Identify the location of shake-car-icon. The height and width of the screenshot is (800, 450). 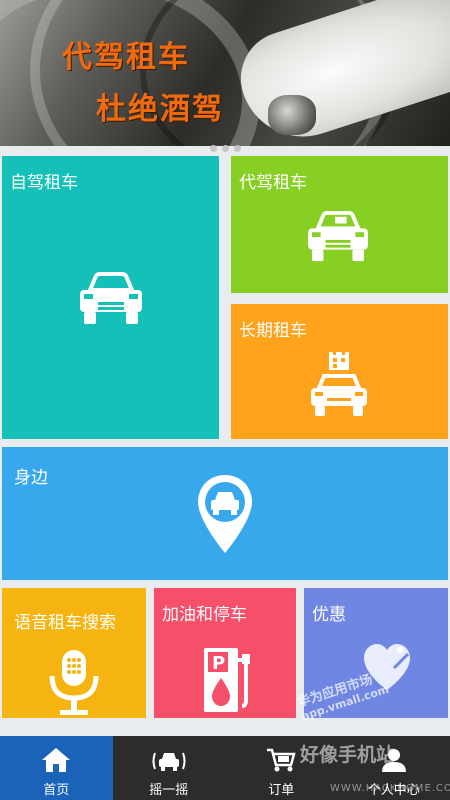
(169, 761).